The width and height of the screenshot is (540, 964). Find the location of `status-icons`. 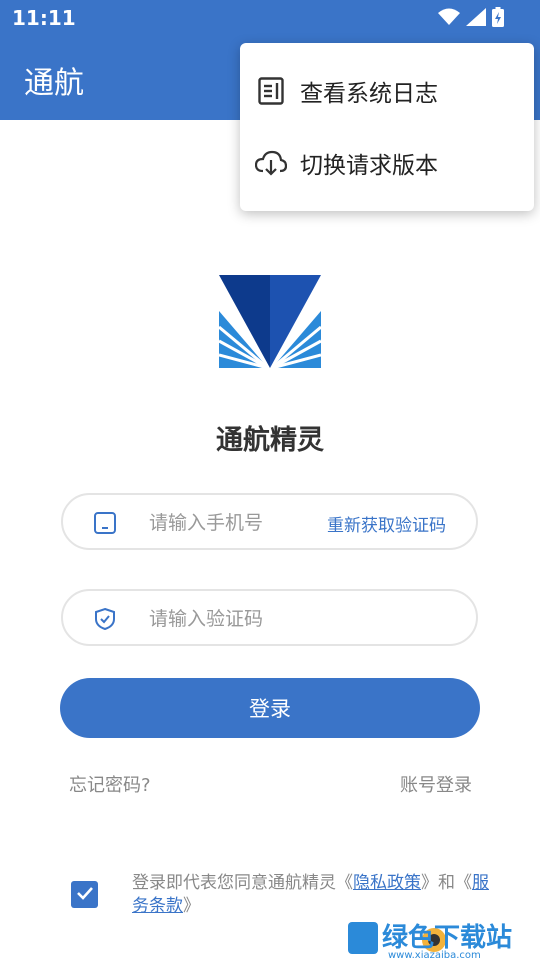

status-icons is located at coordinates (471, 19).